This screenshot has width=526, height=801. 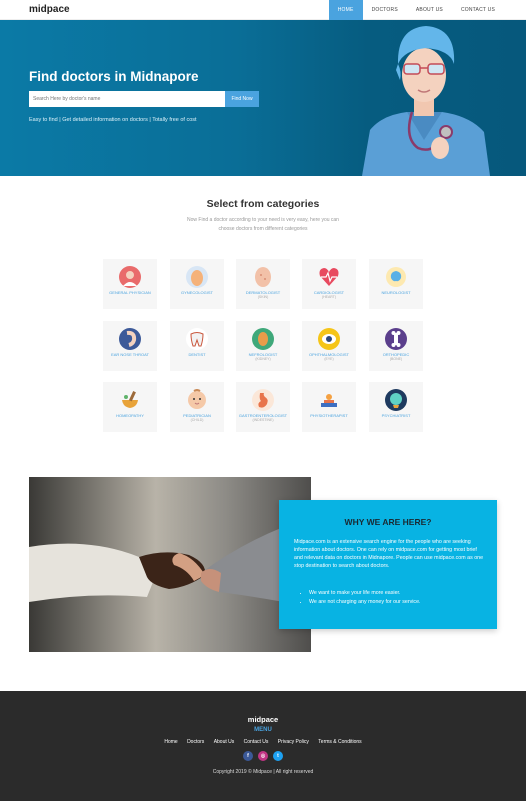 I want to click on twitter-icon: t, so click(x=278, y=756).